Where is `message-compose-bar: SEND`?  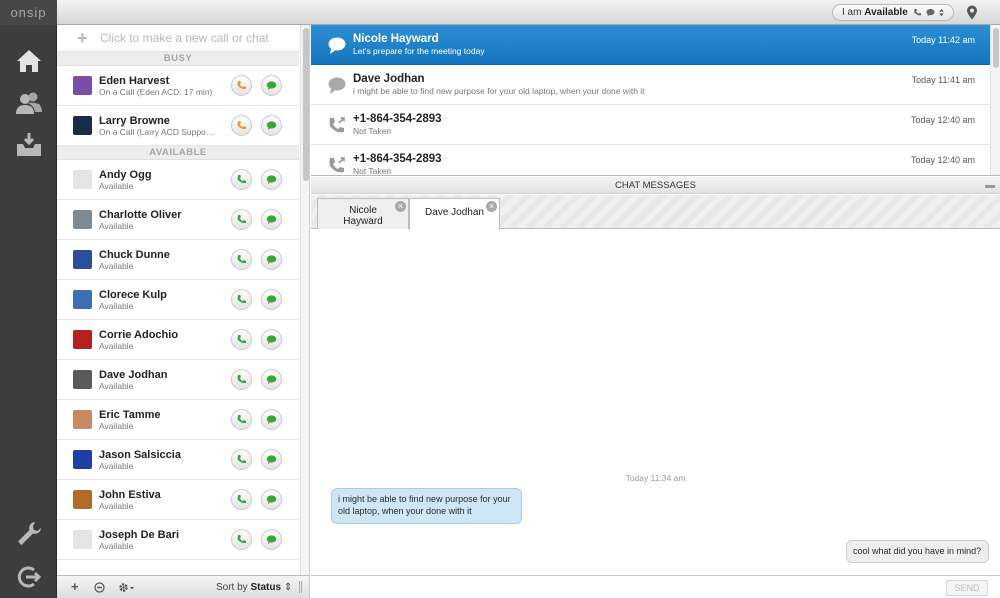
message-compose-bar: SEND is located at coordinates (655, 586).